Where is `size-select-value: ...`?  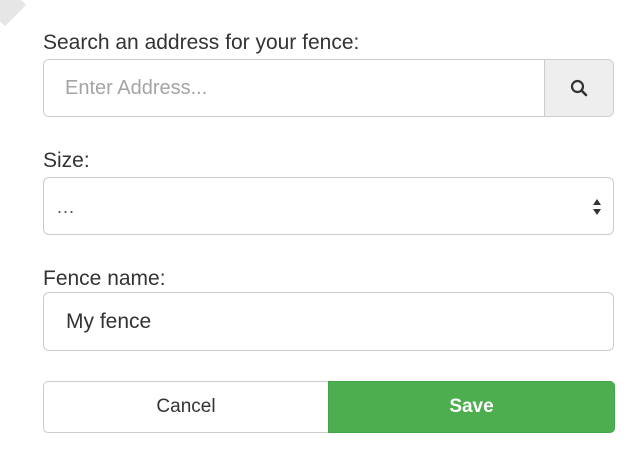 size-select-value: ... is located at coordinates (66, 207).